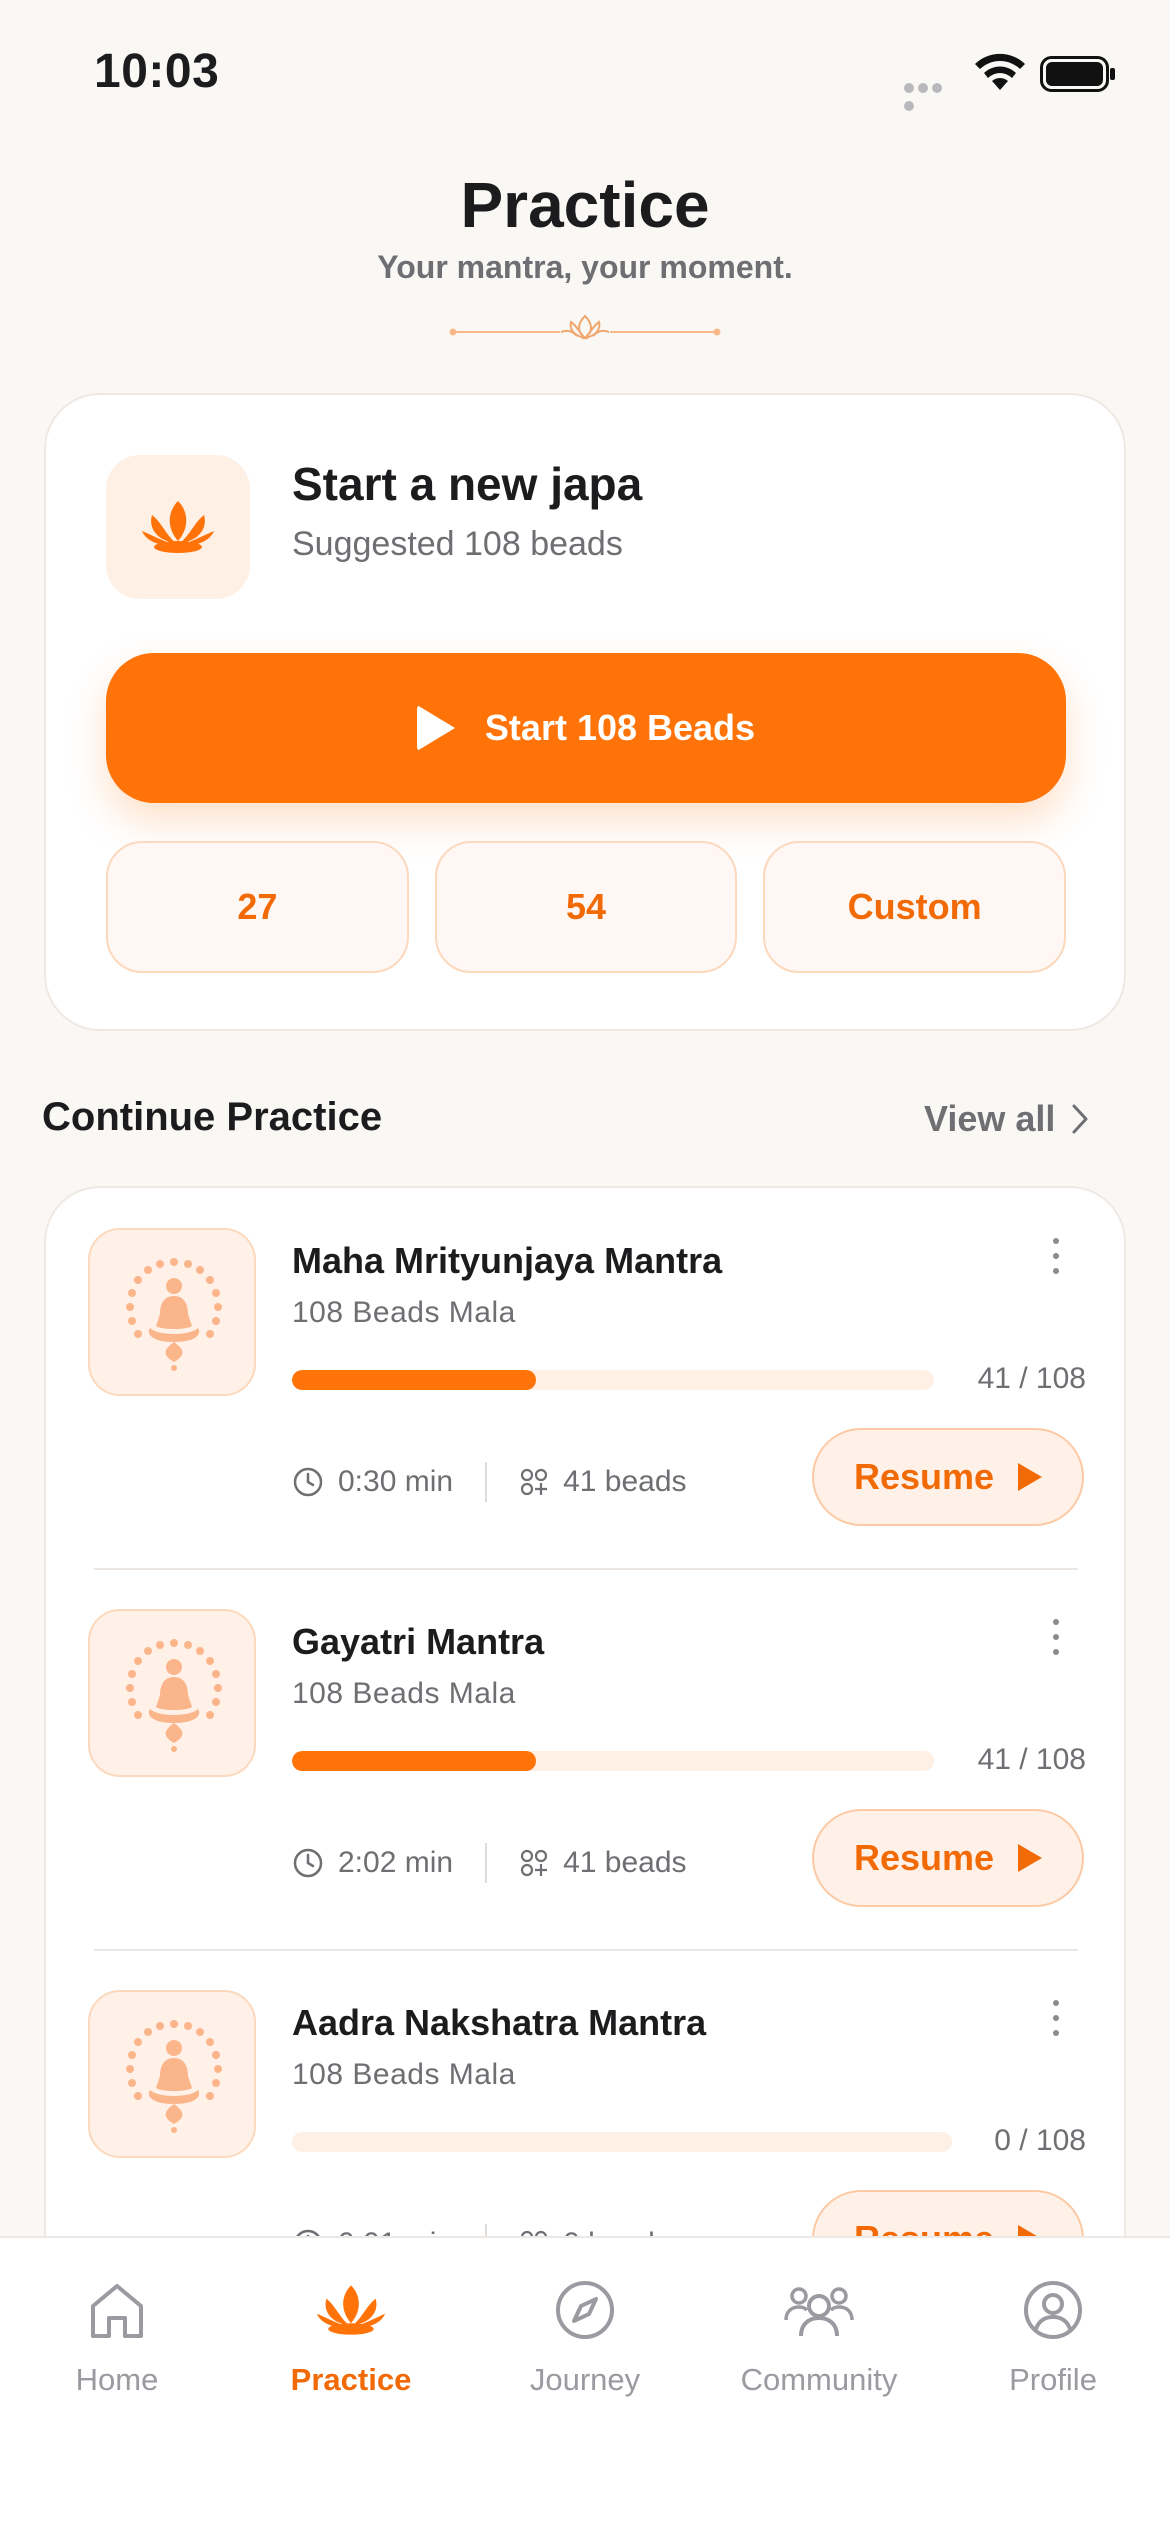 This screenshot has width=1170, height=2532. I want to click on battery-icon, so click(1077, 74).